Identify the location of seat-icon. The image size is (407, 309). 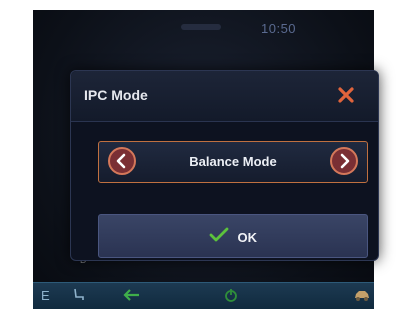
(79, 297).